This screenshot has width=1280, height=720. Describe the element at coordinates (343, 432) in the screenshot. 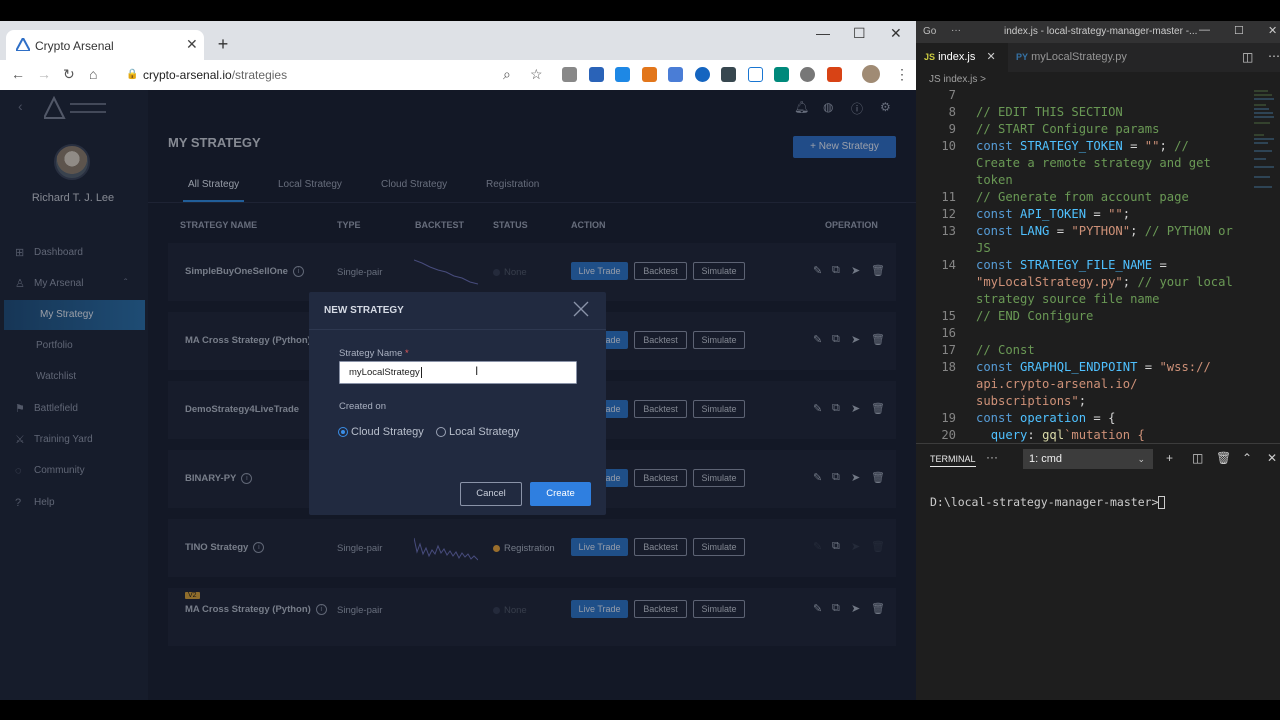

I see `radio-selected-icon` at that location.